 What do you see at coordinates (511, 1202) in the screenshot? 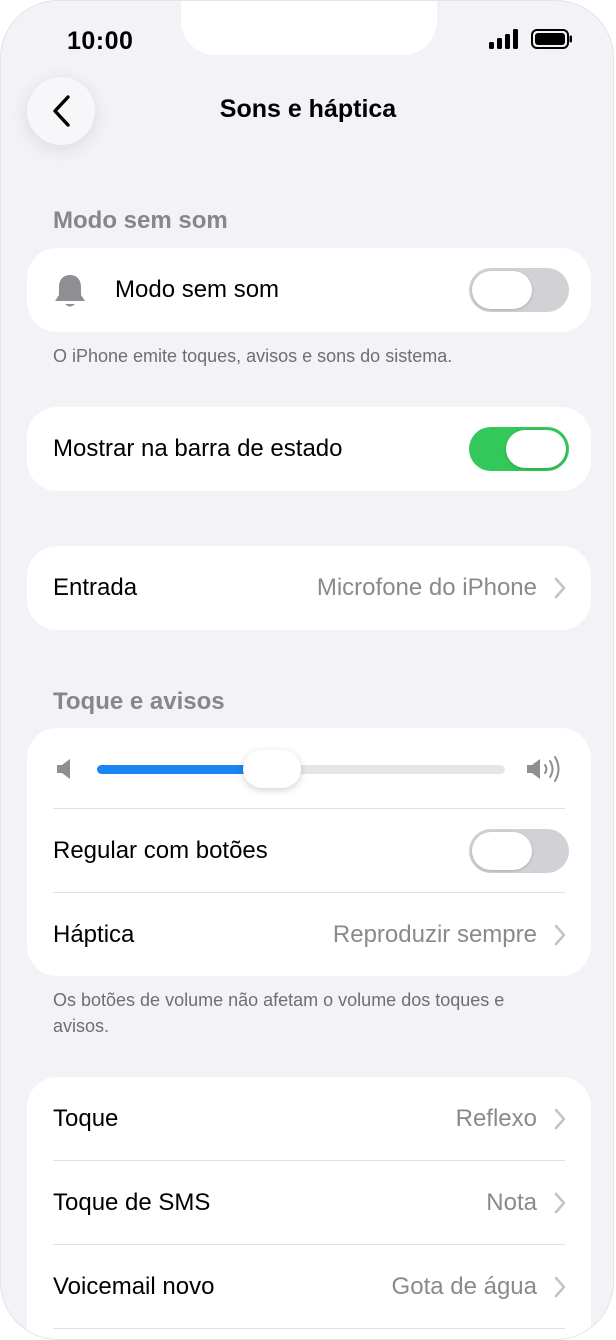
I see `text-tone-value: Nota` at bounding box center [511, 1202].